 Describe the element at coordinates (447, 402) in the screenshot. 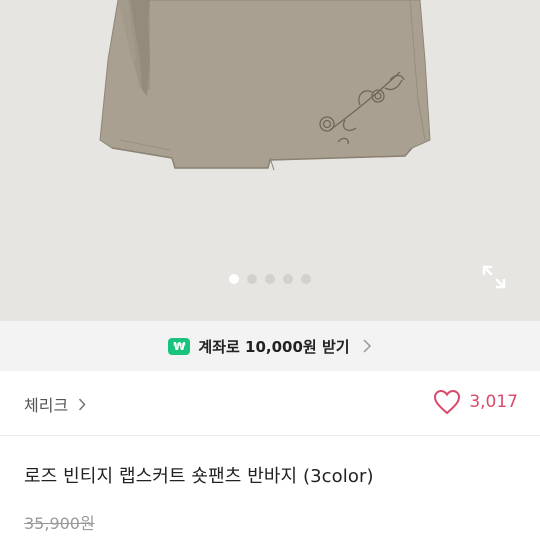

I see `heart-outline-icon` at that location.